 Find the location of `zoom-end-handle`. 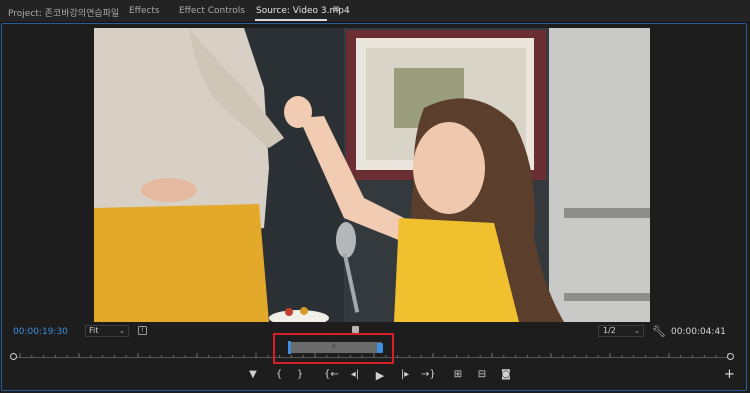

zoom-end-handle is located at coordinates (730, 356).